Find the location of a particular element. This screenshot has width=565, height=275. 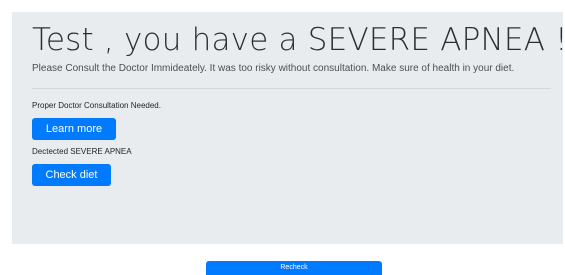

detected-note: Dectected SEVERE APNEA is located at coordinates (82, 151).